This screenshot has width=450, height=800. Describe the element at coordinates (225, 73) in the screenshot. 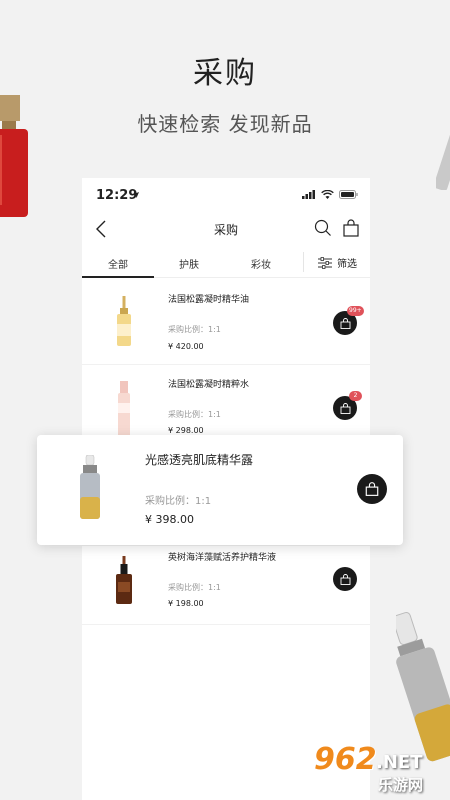

I see `promo-title: 采购` at that location.